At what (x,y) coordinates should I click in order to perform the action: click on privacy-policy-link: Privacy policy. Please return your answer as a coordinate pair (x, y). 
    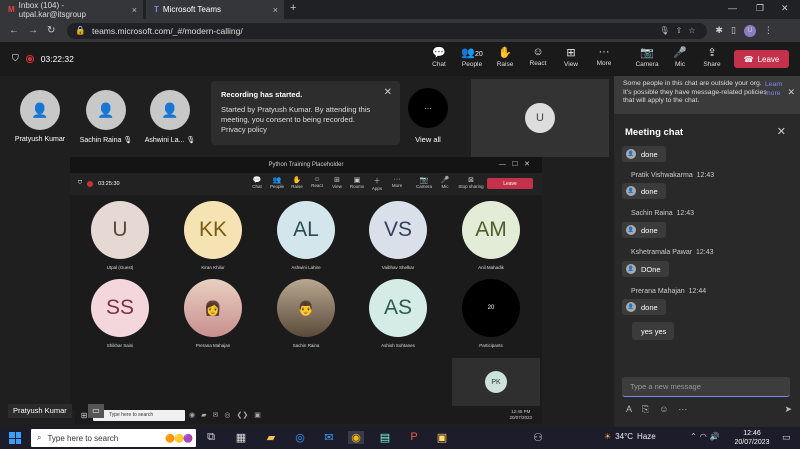
    Looking at the image, I should click on (305, 130).